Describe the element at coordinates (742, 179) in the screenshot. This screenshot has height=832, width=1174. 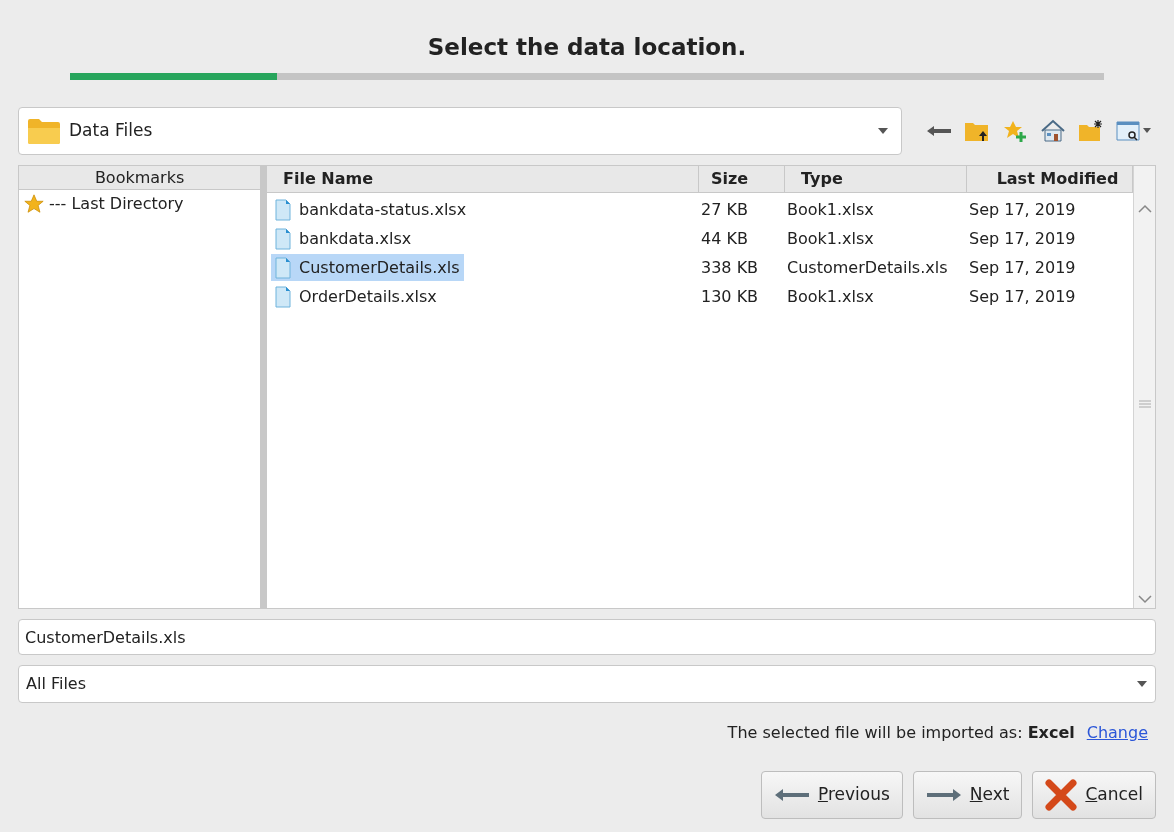
I see `column-header: Size` at that location.